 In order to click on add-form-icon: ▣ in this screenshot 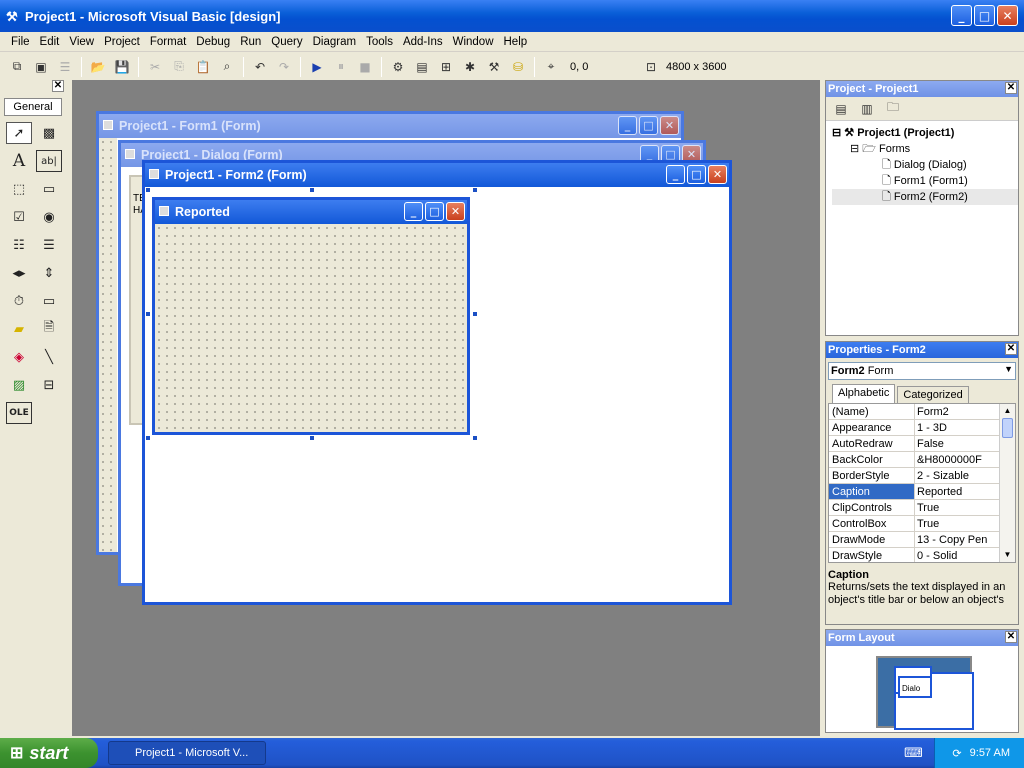, I will do `click(41, 67)`.